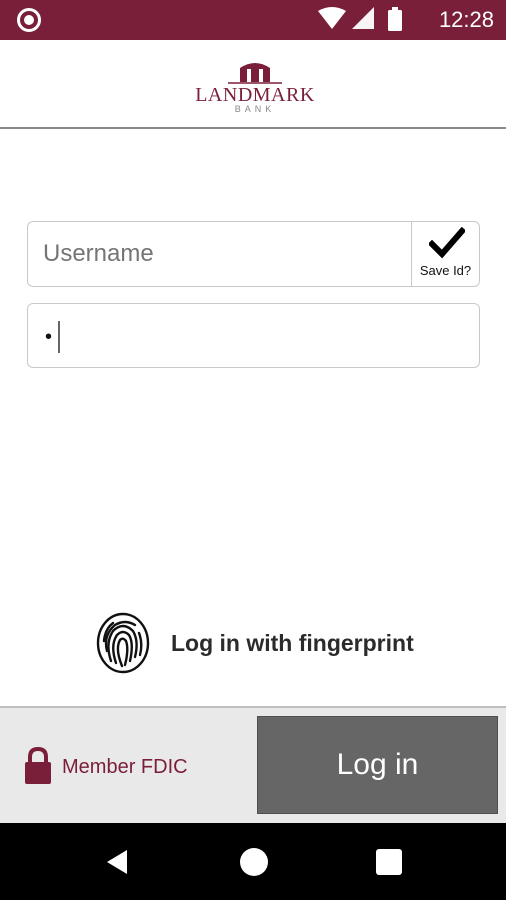 This screenshot has height=900, width=506. What do you see at coordinates (292, 643) in the screenshot?
I see `fingerprint-label: Log in with fingerprint` at bounding box center [292, 643].